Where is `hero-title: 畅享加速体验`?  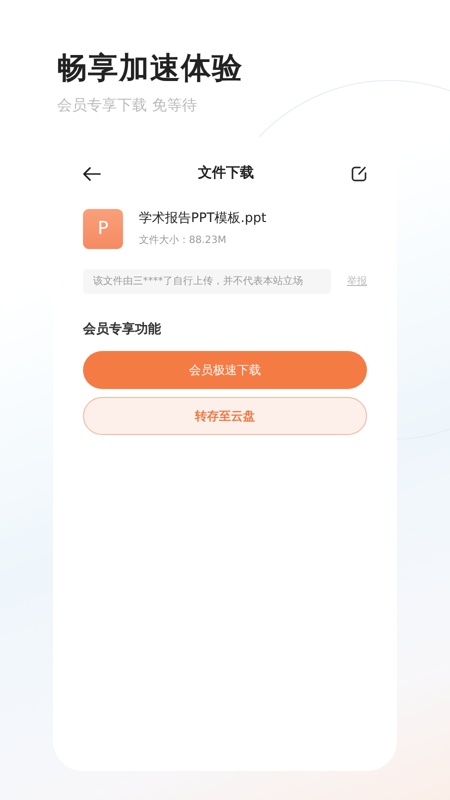 hero-title: 畅享加速体验 is located at coordinates (150, 69).